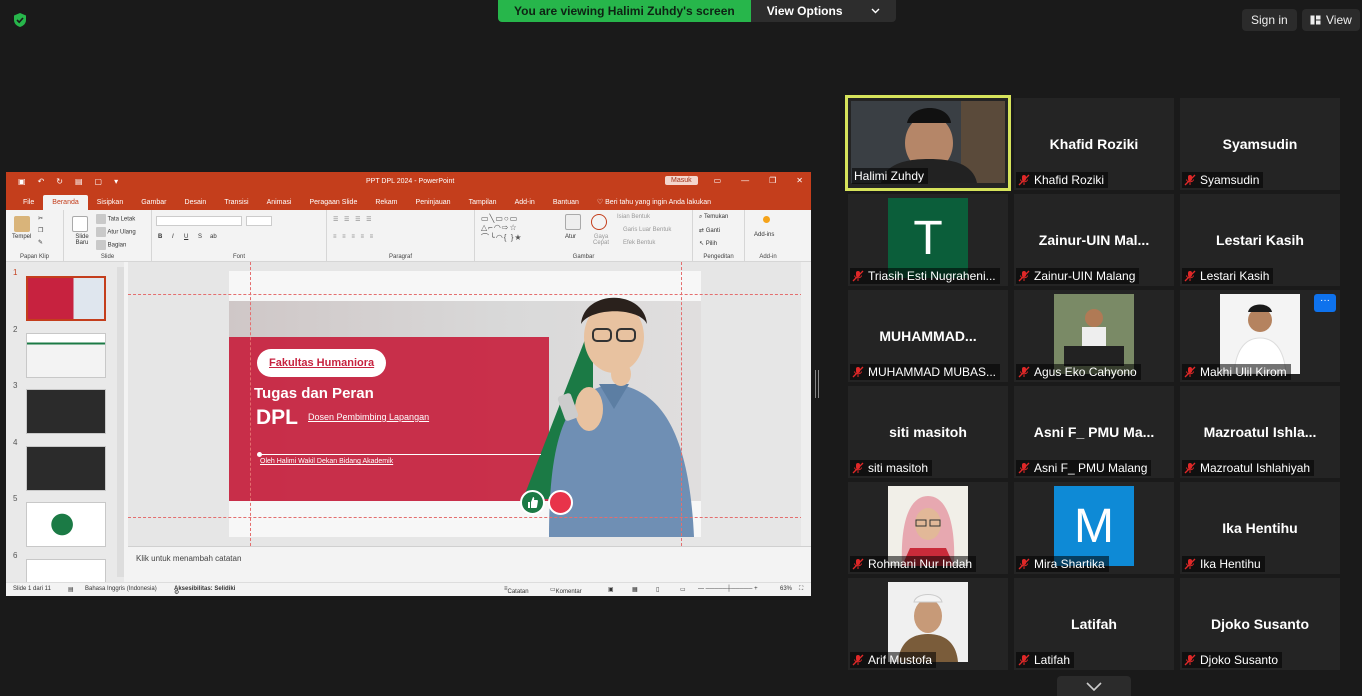 This screenshot has height=696, width=1362. What do you see at coordinates (657, 589) in the screenshot?
I see `reading-view-icon: ▯` at bounding box center [657, 589].